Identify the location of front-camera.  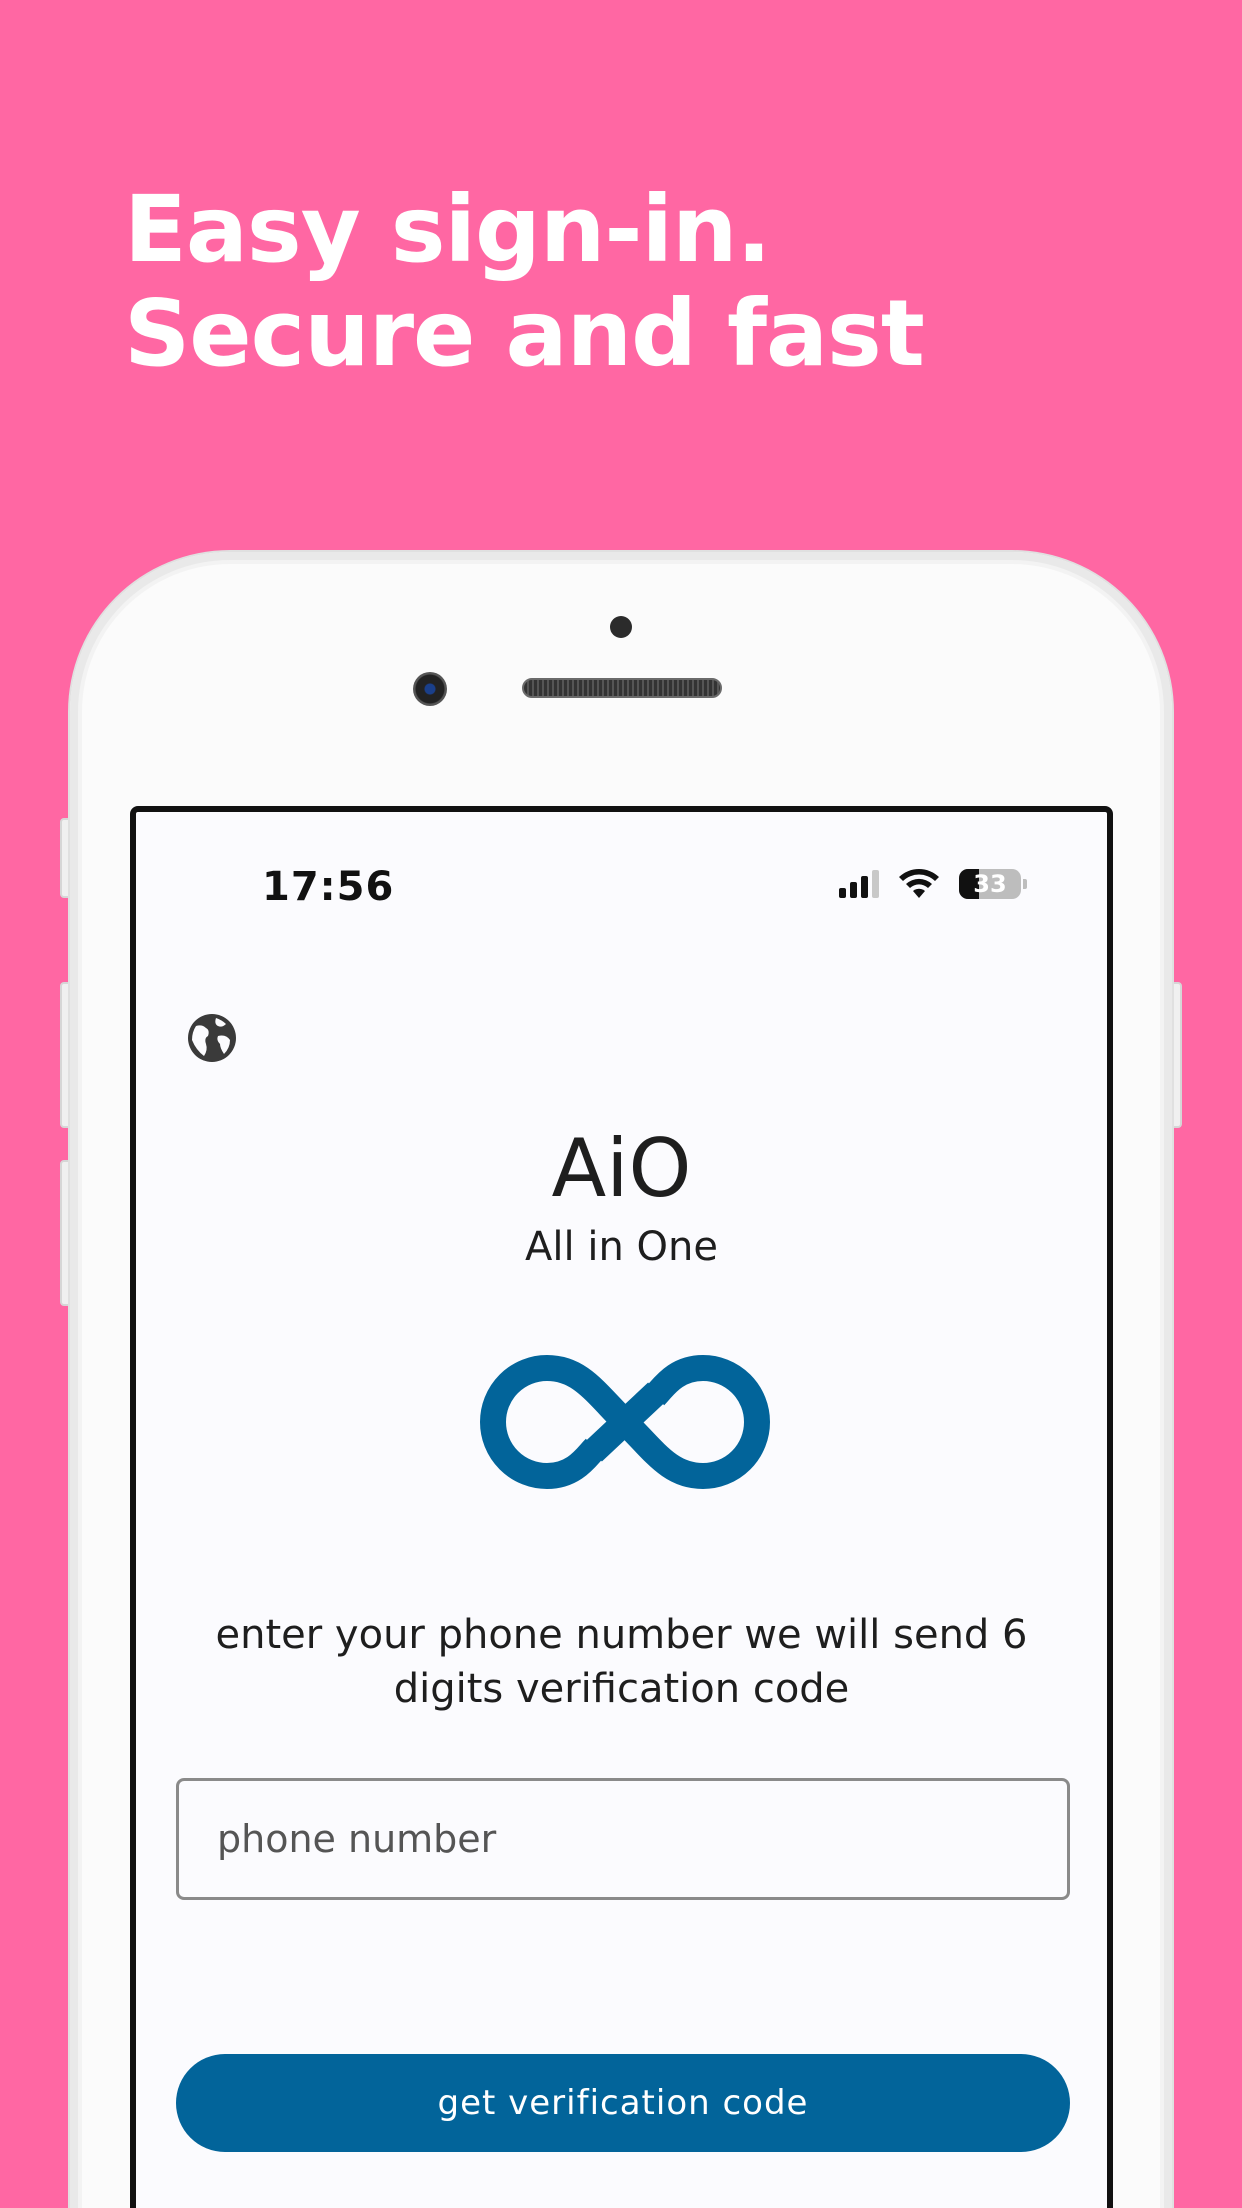
(430, 689).